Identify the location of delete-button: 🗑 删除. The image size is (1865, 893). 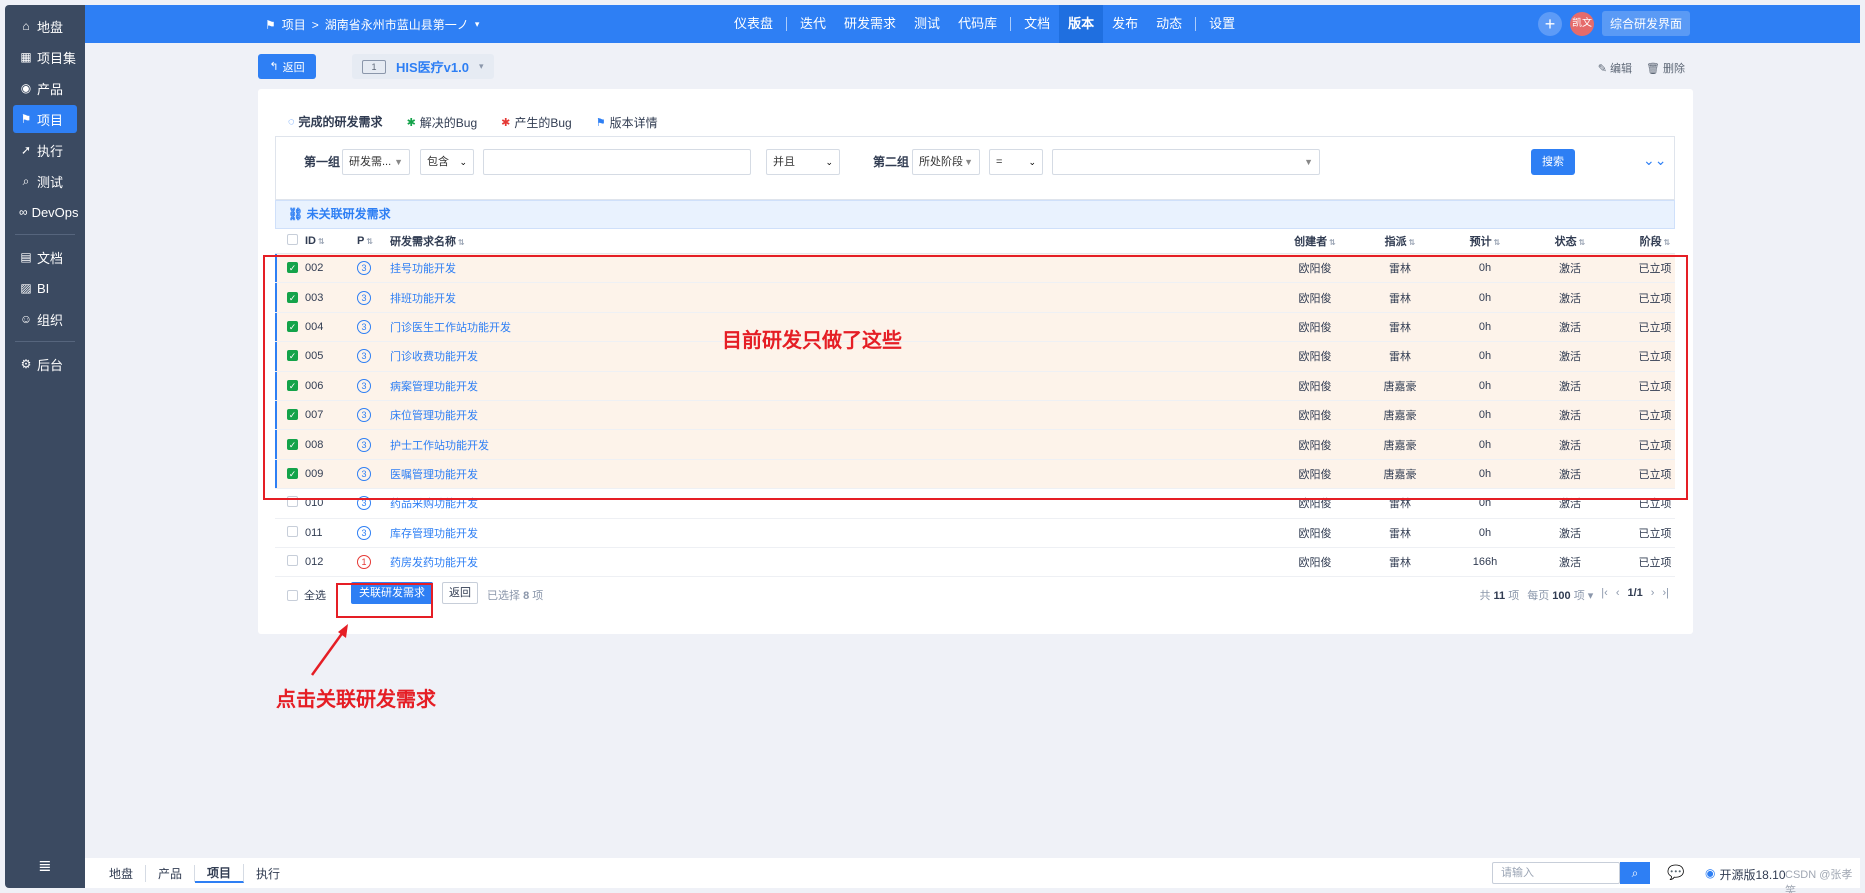
(1665, 68).